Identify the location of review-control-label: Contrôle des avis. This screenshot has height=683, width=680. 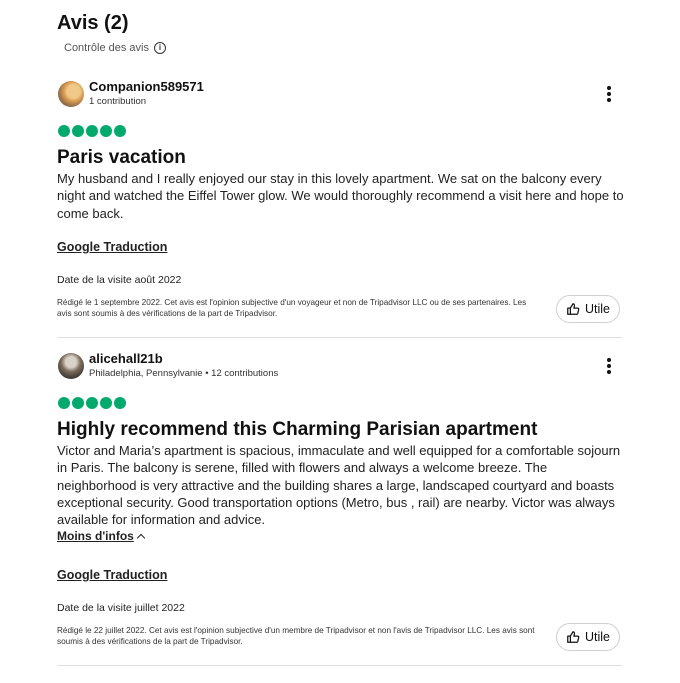
(106, 48).